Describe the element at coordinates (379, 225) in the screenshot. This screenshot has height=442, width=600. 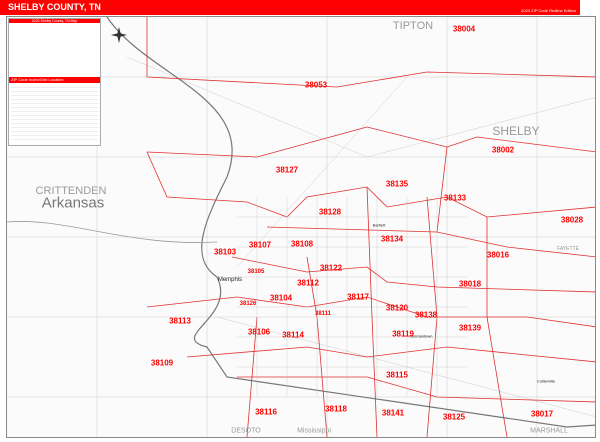
I see `city-label-bartlett: Bartlett` at that location.